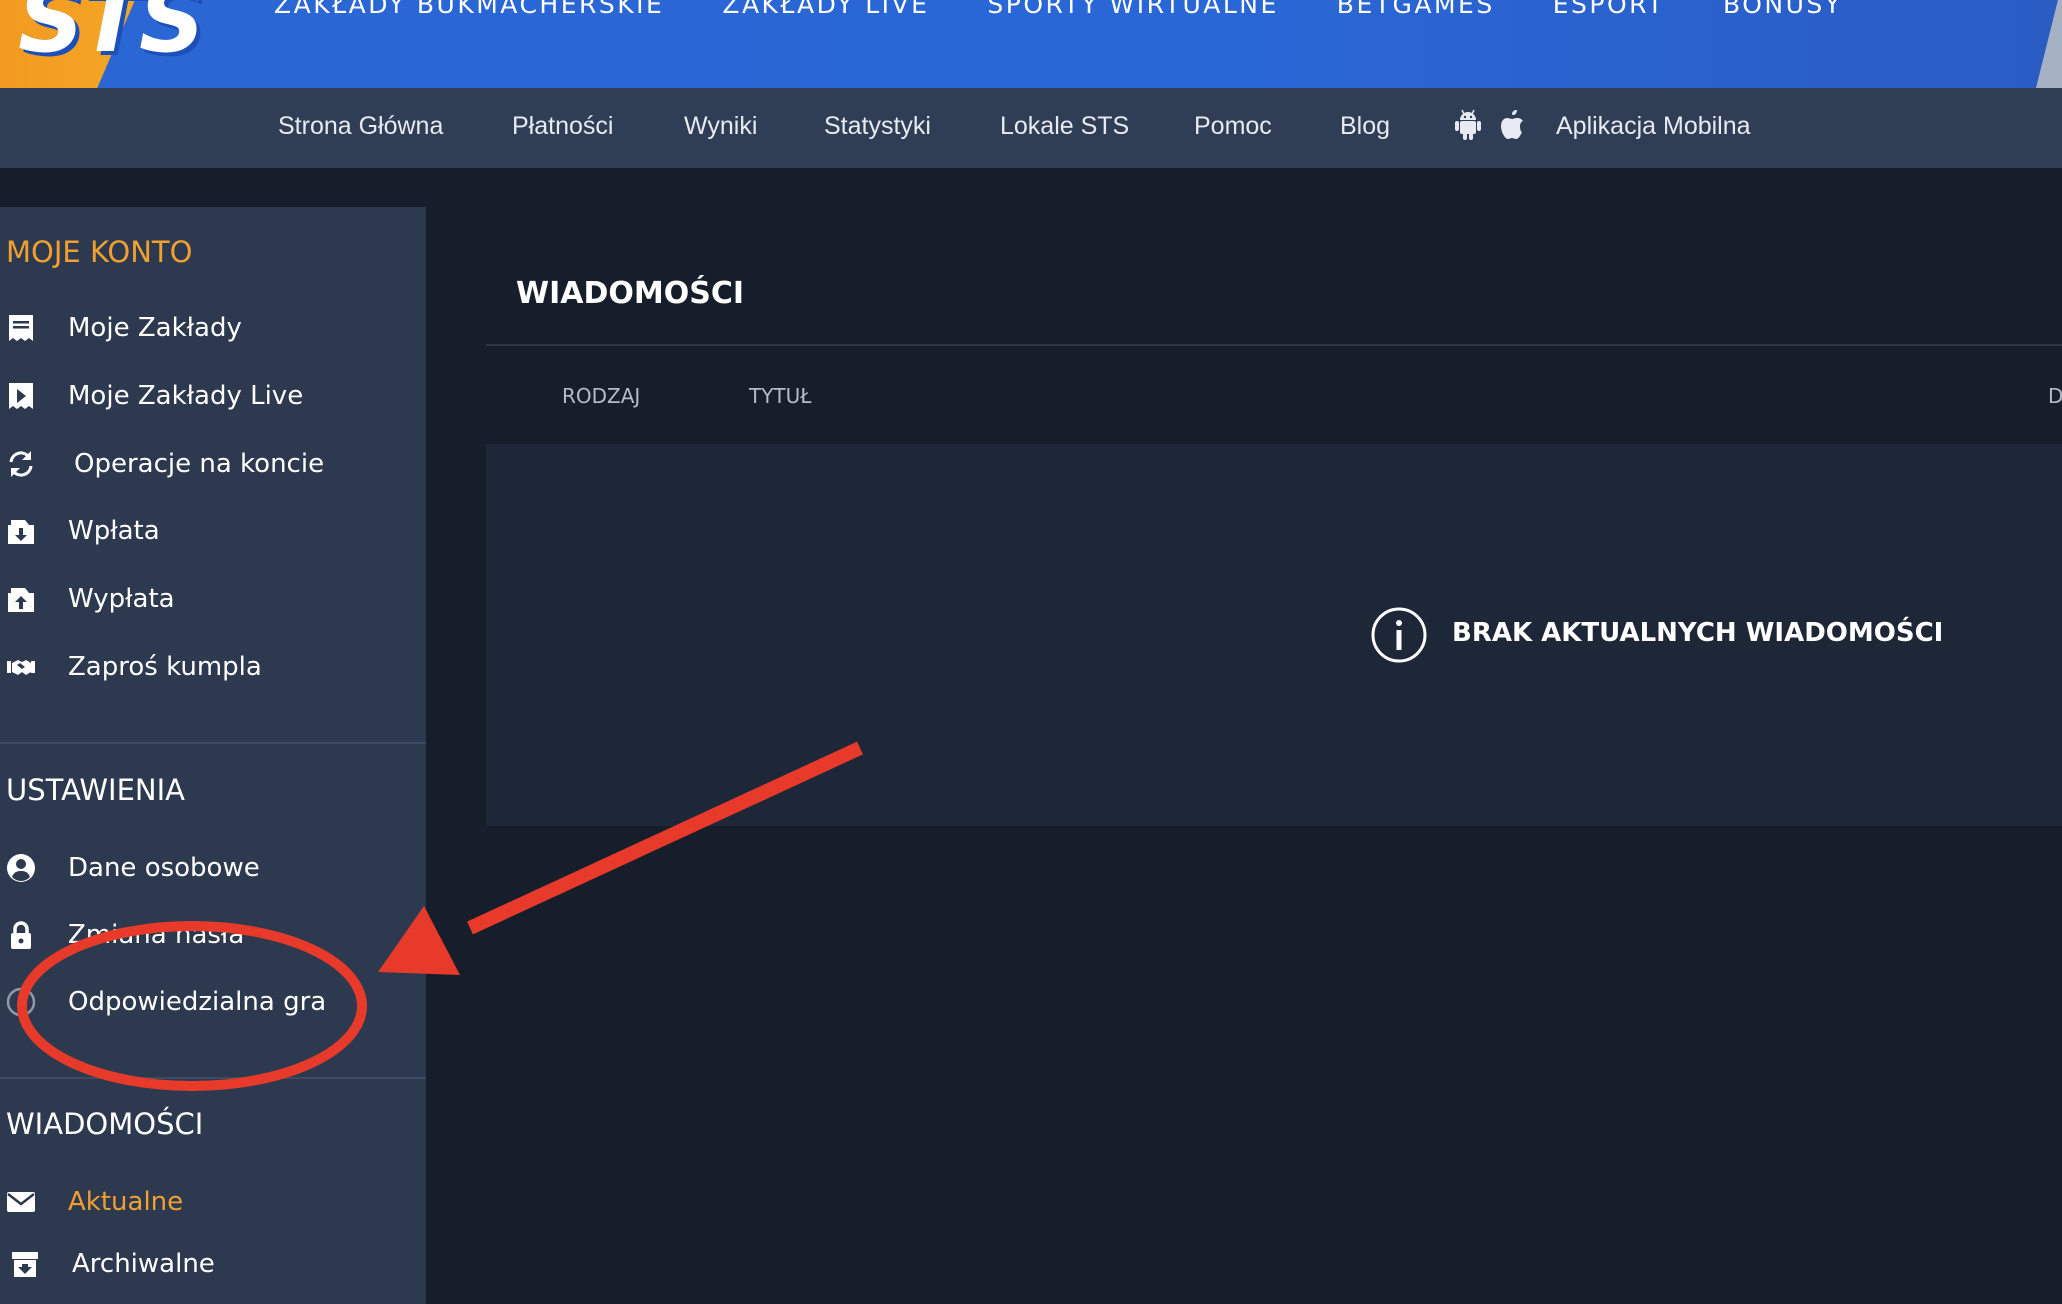 Image resolution: width=2062 pixels, height=1304 pixels. I want to click on nav-item-zaklady-live: ZAKŁADY LIVE, so click(825, 9).